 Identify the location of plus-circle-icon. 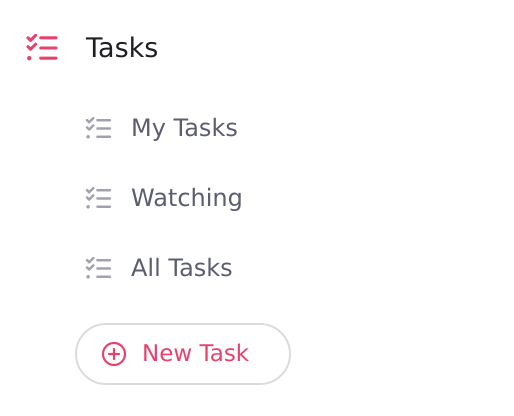
(114, 354).